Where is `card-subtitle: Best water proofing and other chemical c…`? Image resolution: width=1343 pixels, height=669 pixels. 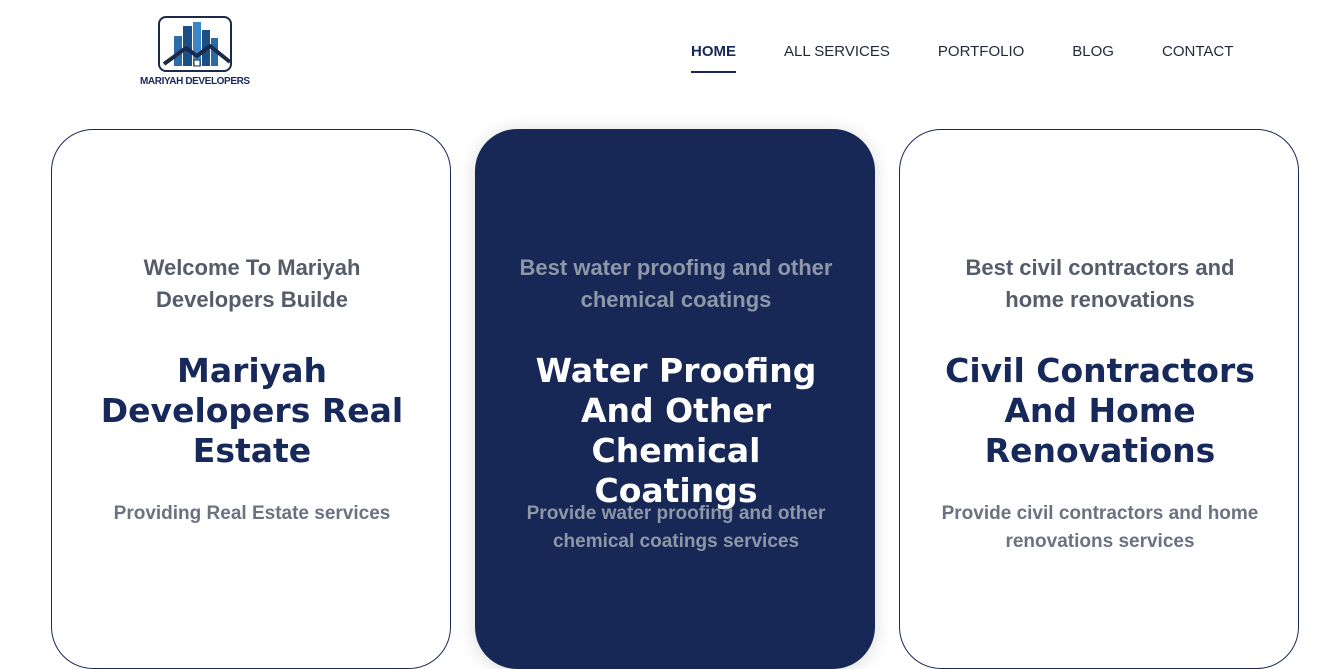
card-subtitle: Best water proofing and other chemical c… is located at coordinates (676, 283).